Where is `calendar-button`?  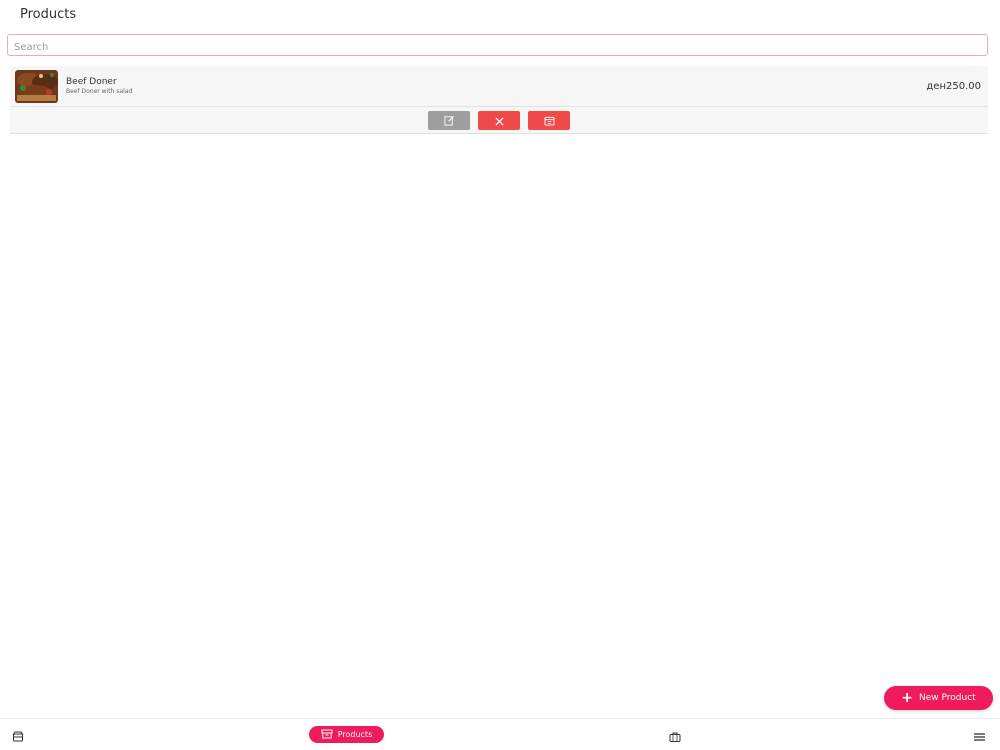 calendar-button is located at coordinates (549, 120).